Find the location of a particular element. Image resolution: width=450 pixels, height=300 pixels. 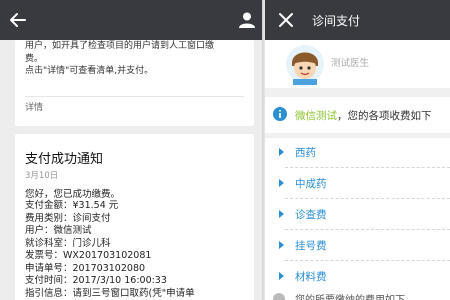

page-title: 诊间支付 is located at coordinates (336, 21).